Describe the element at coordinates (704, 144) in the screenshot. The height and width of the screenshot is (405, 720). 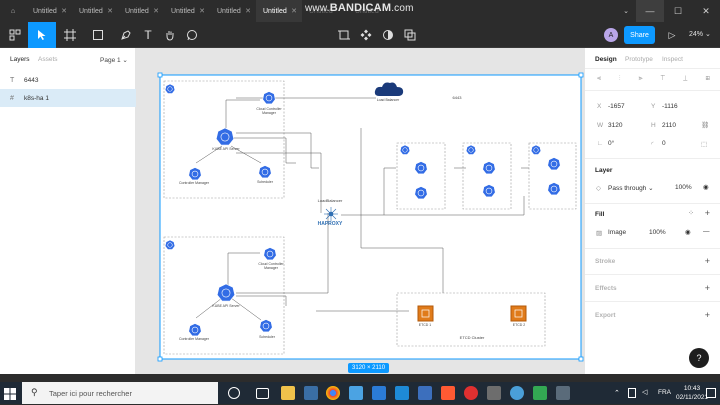
I see `independent-corners-icon: ⬚` at that location.